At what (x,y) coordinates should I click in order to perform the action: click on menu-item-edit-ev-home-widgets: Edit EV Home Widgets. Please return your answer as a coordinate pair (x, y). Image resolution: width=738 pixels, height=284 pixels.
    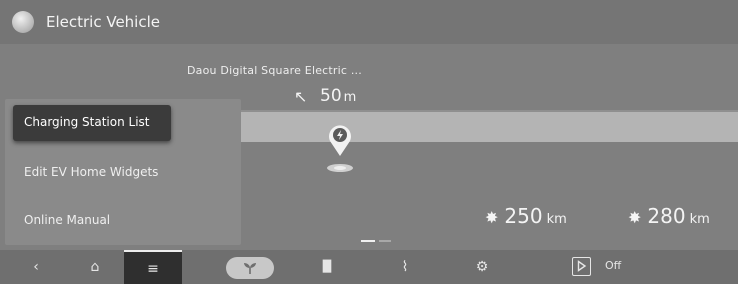
    Looking at the image, I should click on (123, 173).